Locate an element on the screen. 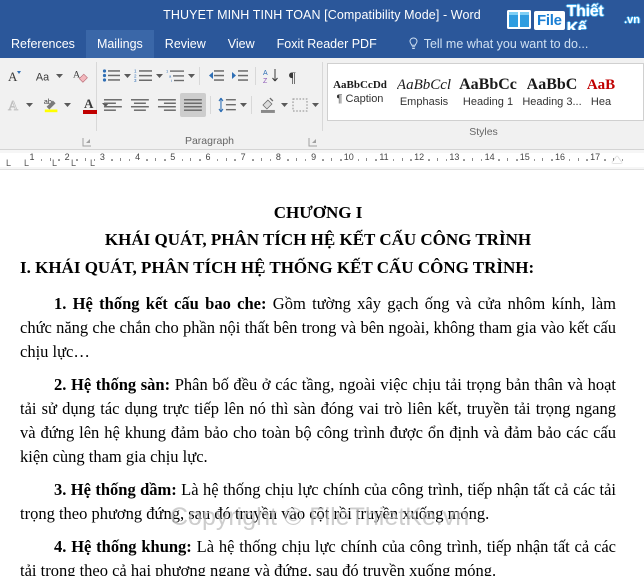 This screenshot has height=576, width=644. paragraph-dialog-launcher-icon is located at coordinates (313, 142).